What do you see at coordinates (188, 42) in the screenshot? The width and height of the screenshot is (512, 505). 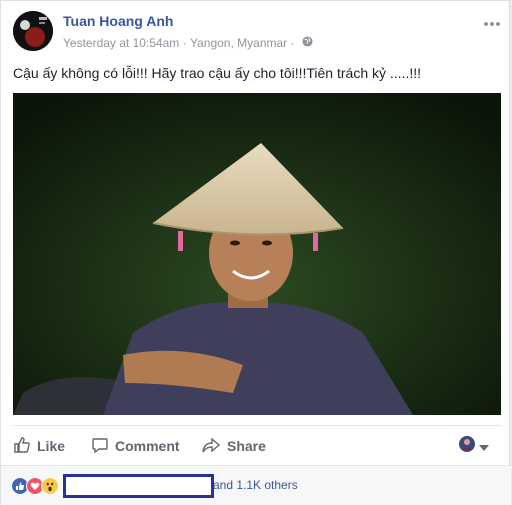 I see `post-meta: Yesterday at 10:54am · Yangon, Myanmar ·` at bounding box center [188, 42].